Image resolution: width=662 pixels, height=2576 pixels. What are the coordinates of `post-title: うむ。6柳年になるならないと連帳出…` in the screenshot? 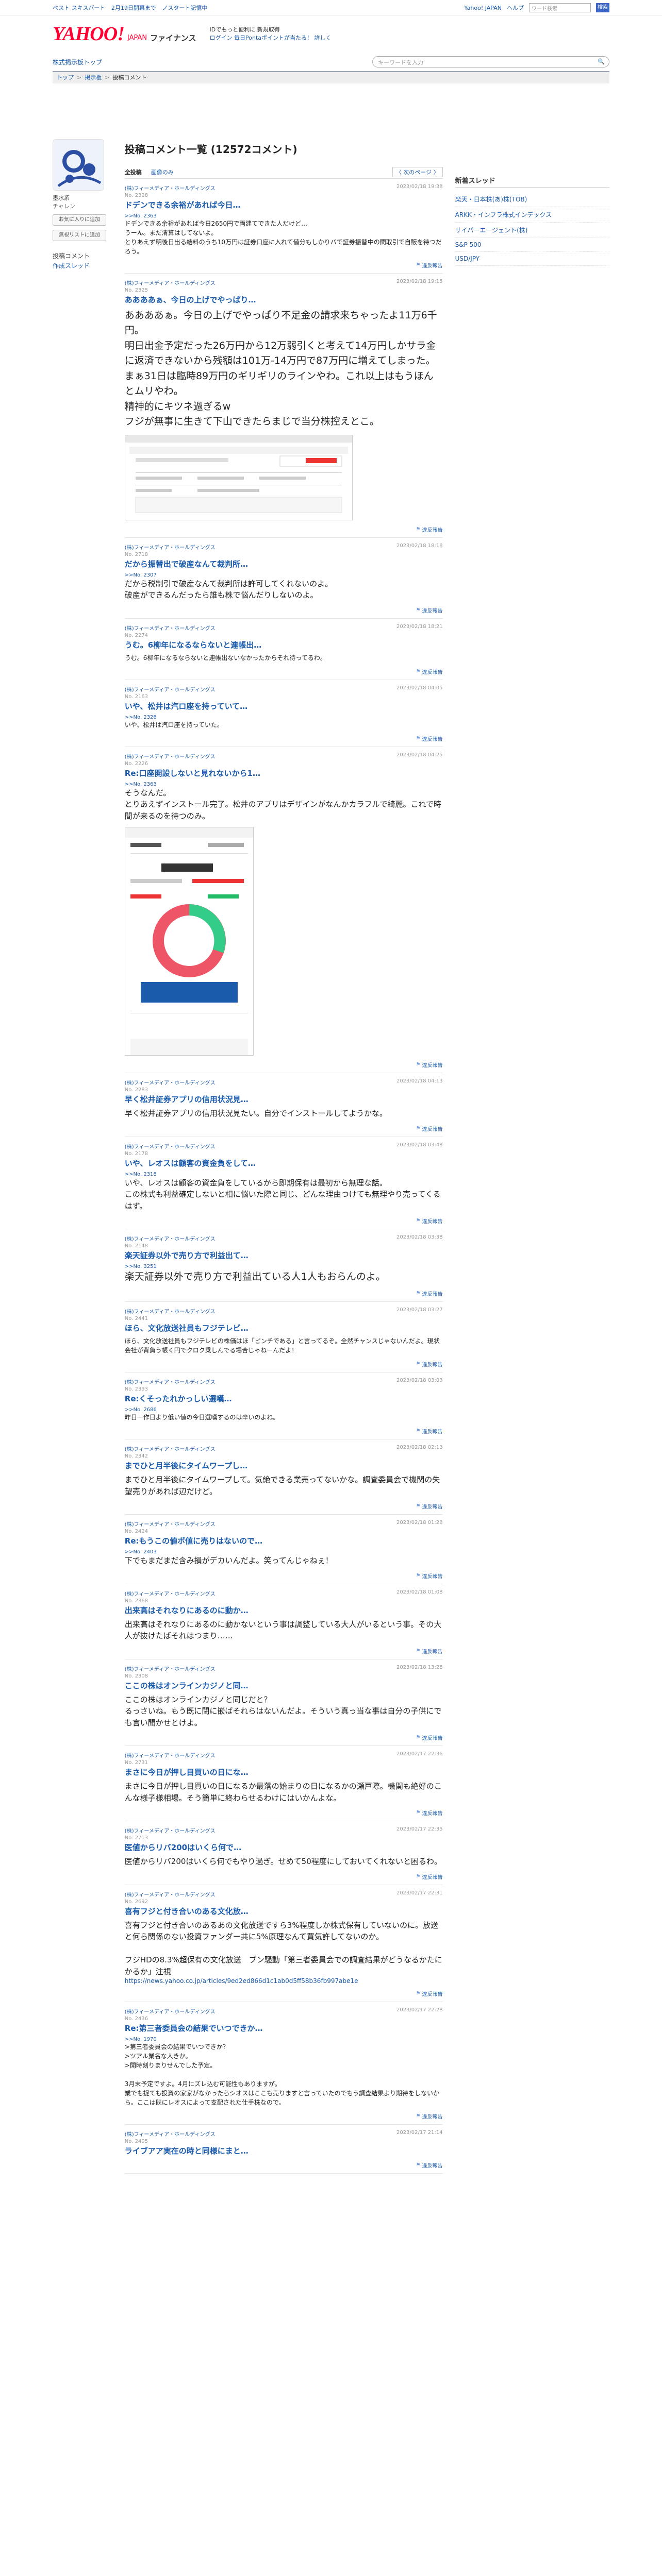 It's located at (284, 644).